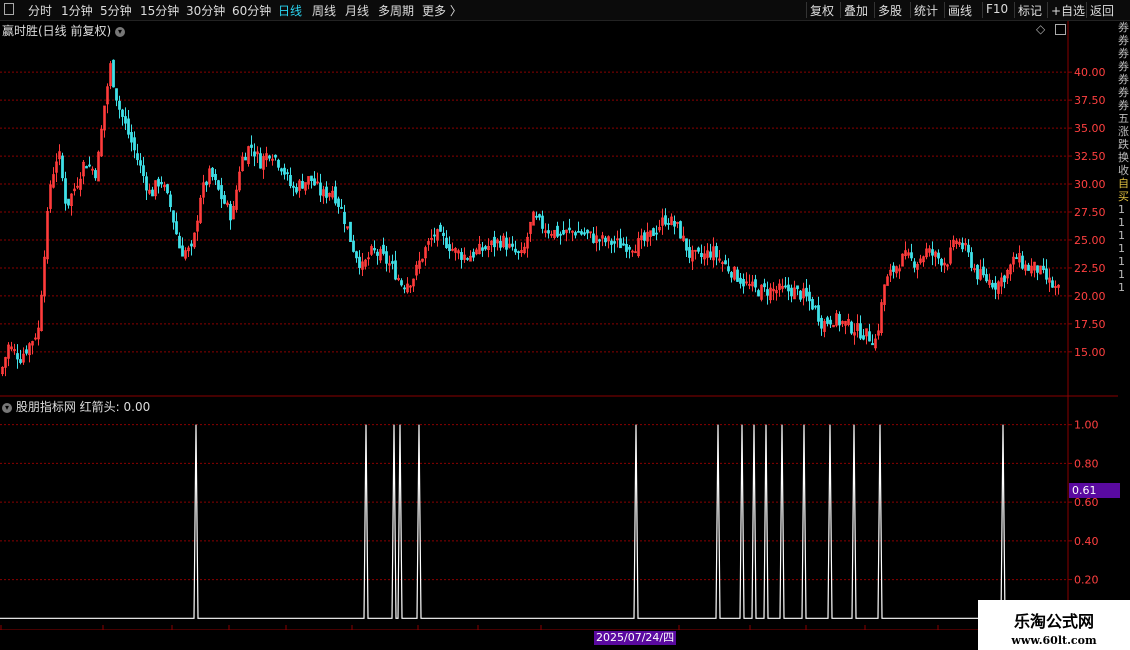  Describe the element at coordinates (1094, 490) in the screenshot. I see `cursor-value-label: 0.61` at that location.